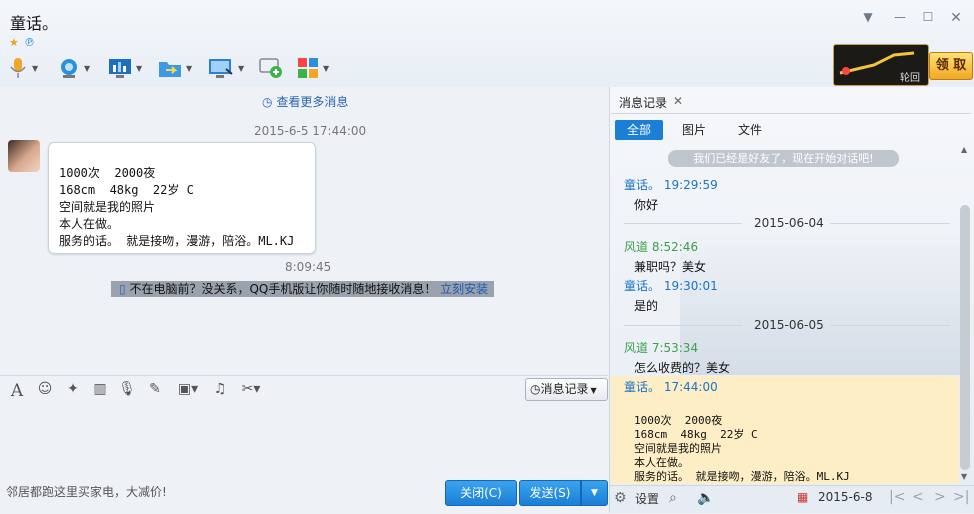  Describe the element at coordinates (24, 156) in the screenshot. I see `avatar` at that location.